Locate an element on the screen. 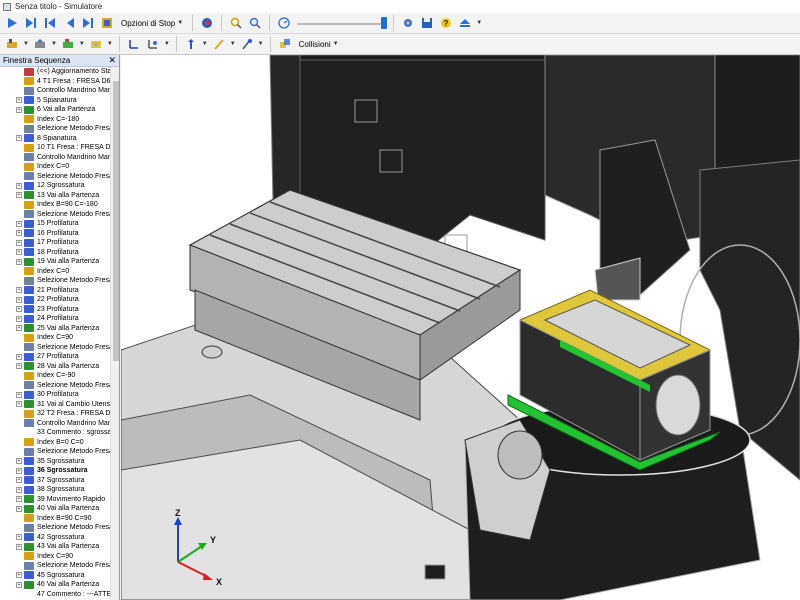 The width and height of the screenshot is (800, 600). sequence-item: +5 Spianatura is located at coordinates (55, 101).